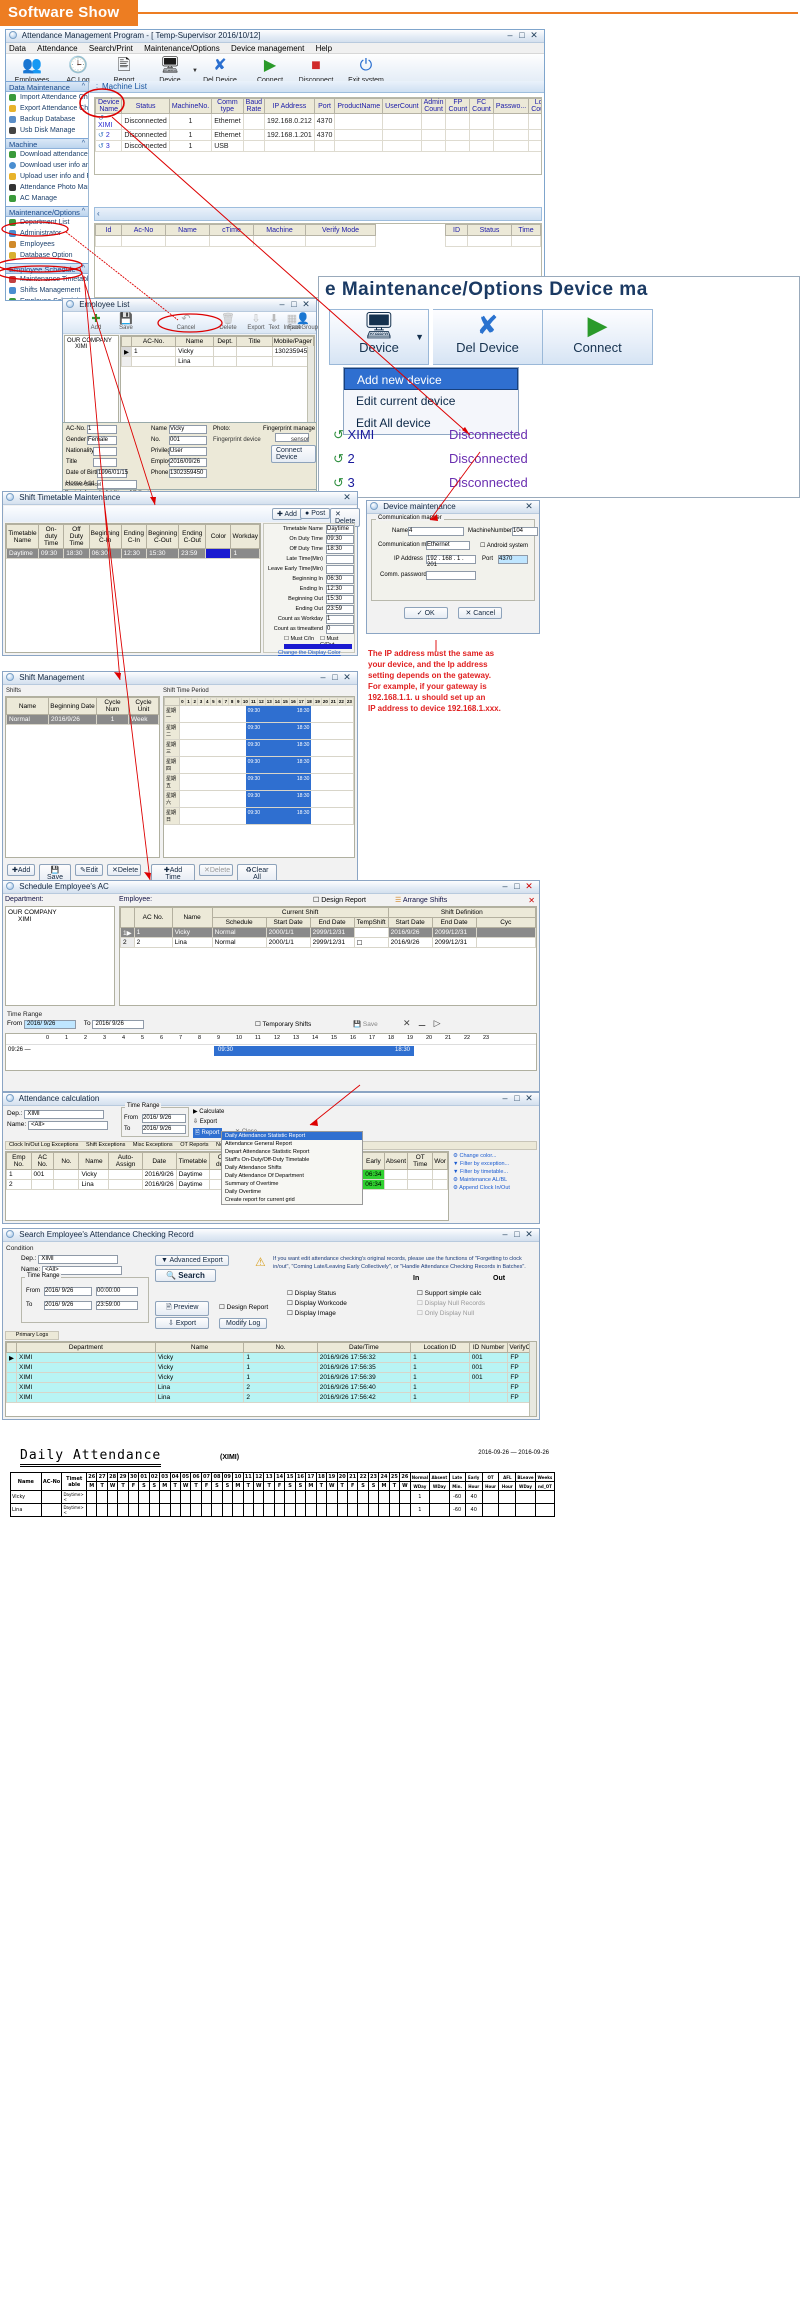 This screenshot has height=2324, width=800. What do you see at coordinates (317, 87) in the screenshot?
I see `machine-list-tab: ⋮ Machine List` at bounding box center [317, 87].